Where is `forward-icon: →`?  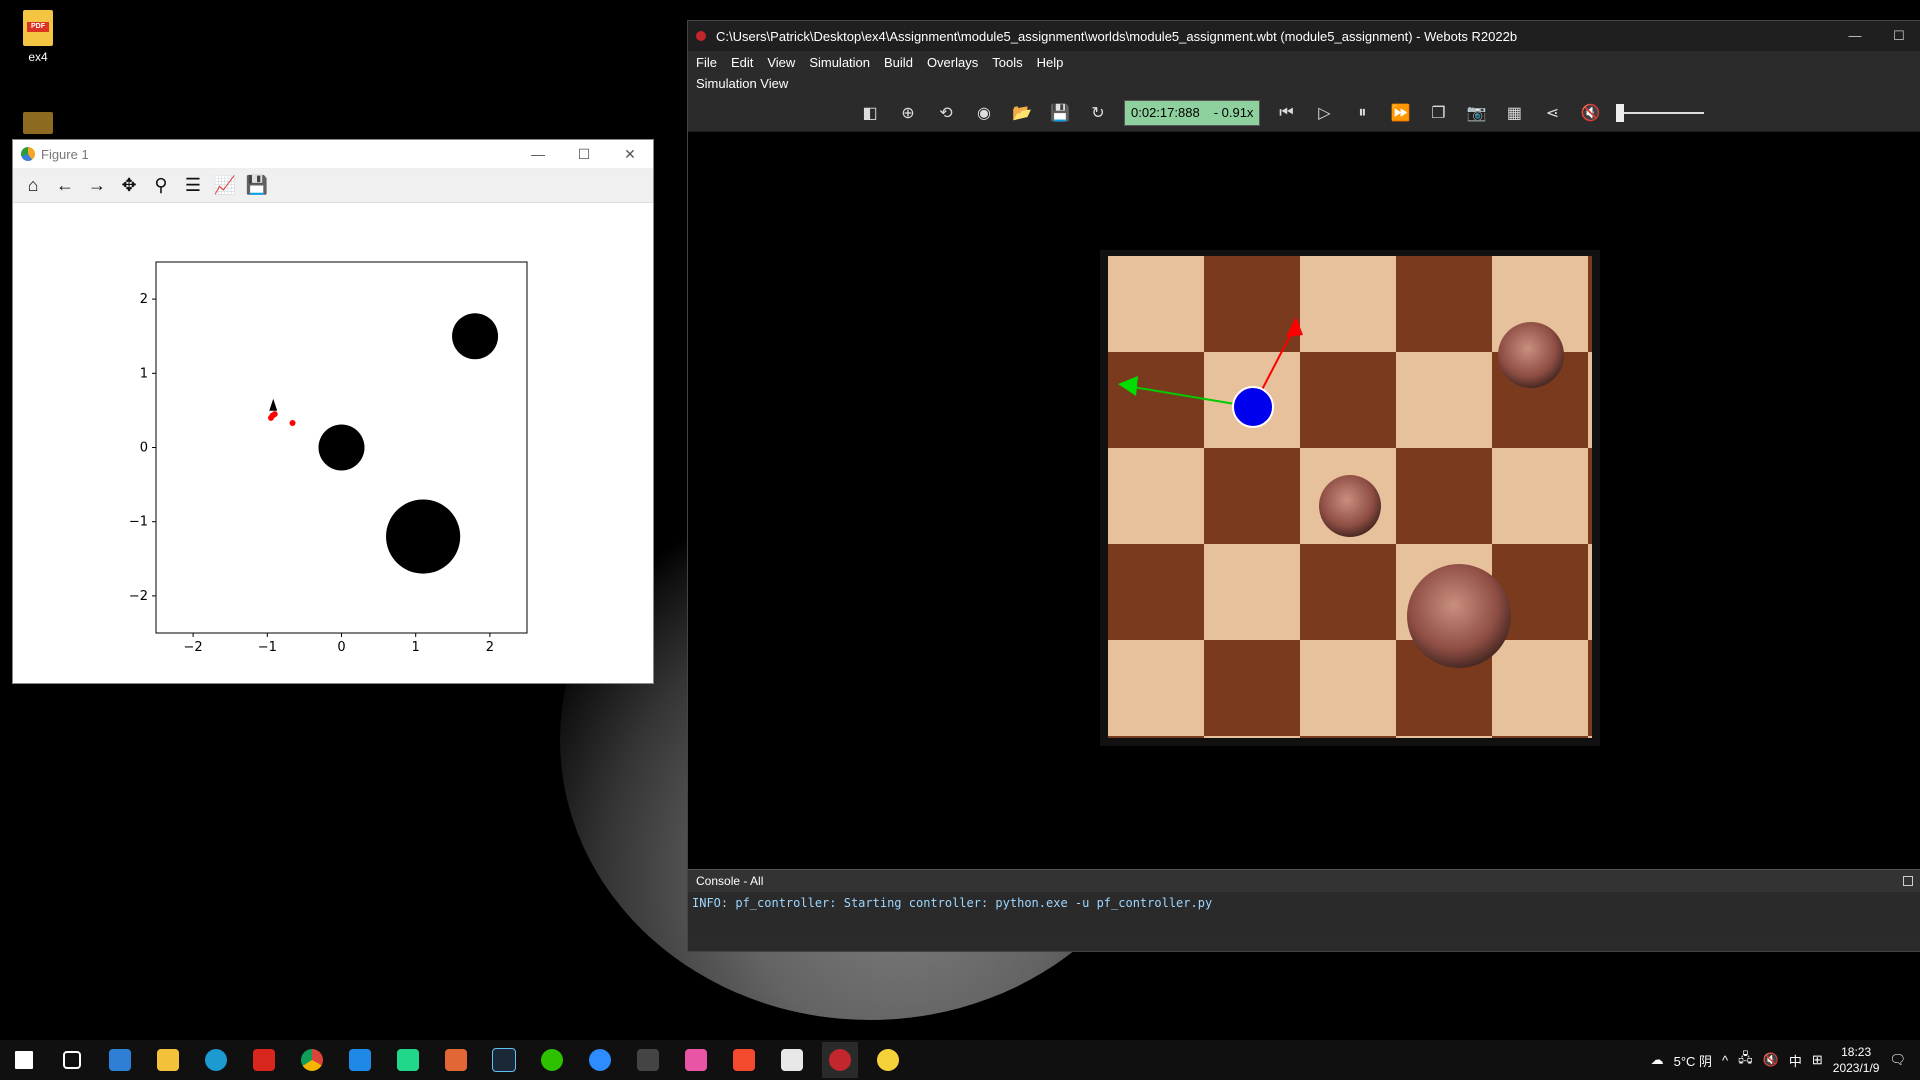 forward-icon: → is located at coordinates (97, 186).